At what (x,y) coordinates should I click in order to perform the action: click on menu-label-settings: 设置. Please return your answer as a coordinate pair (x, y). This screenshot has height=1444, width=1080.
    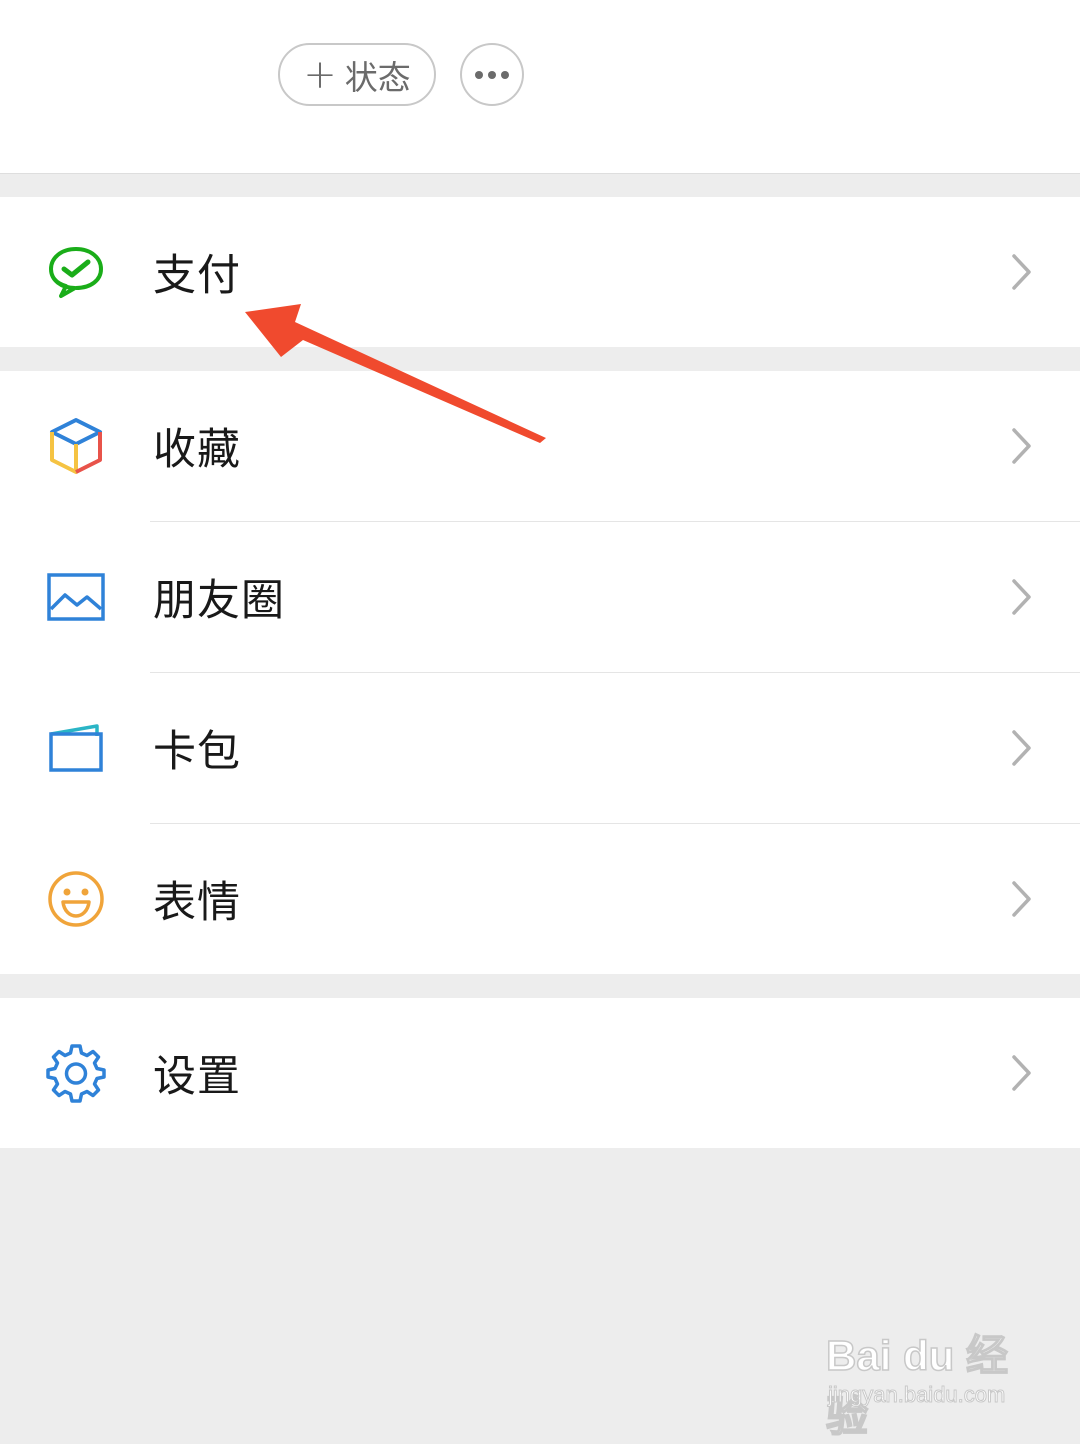
    Looking at the image, I should click on (197, 1077).